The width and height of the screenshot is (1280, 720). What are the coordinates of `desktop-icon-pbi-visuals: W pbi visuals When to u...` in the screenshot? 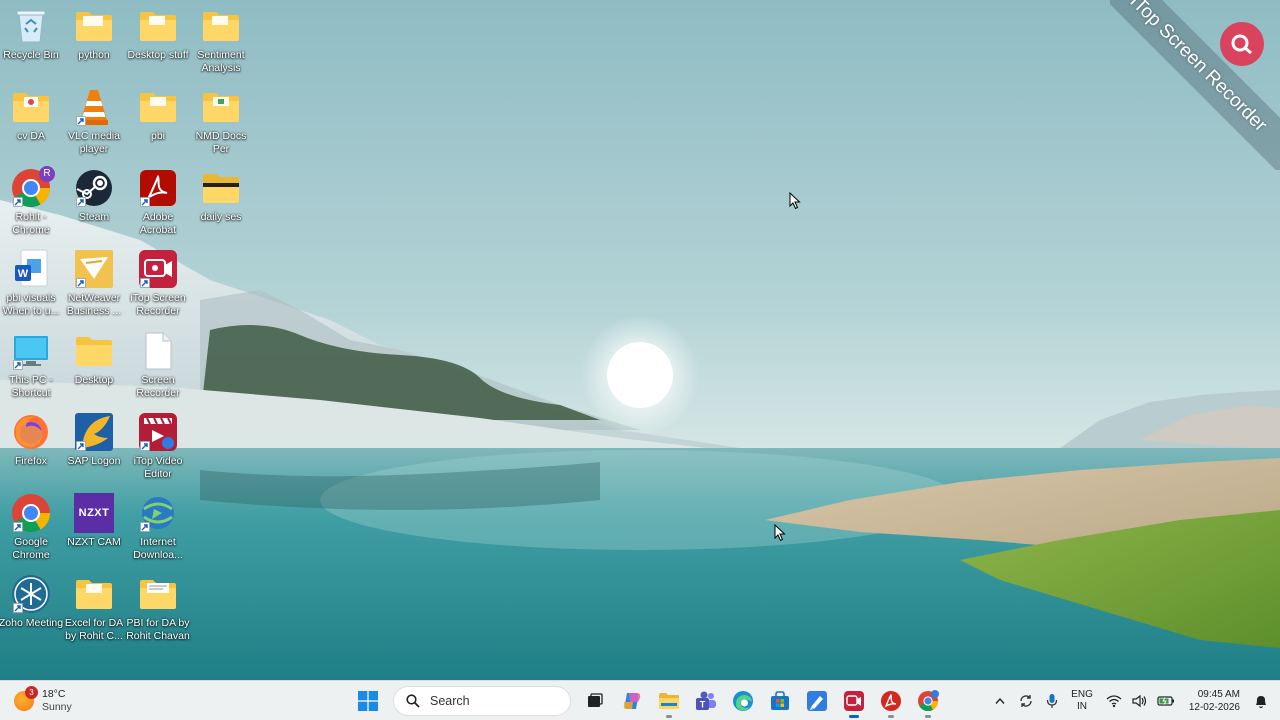 It's located at (31, 283).